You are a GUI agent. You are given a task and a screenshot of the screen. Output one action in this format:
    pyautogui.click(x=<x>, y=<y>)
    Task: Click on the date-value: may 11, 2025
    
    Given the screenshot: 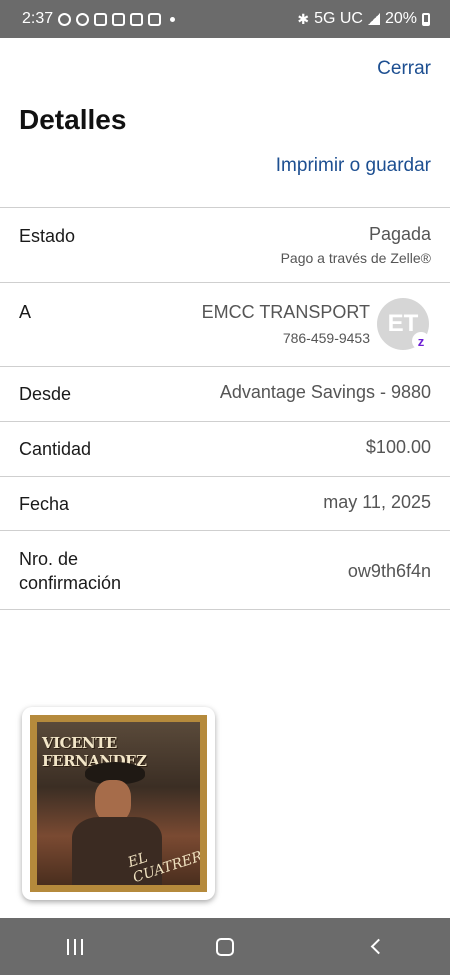 What is the action you would take?
    pyautogui.click(x=377, y=502)
    